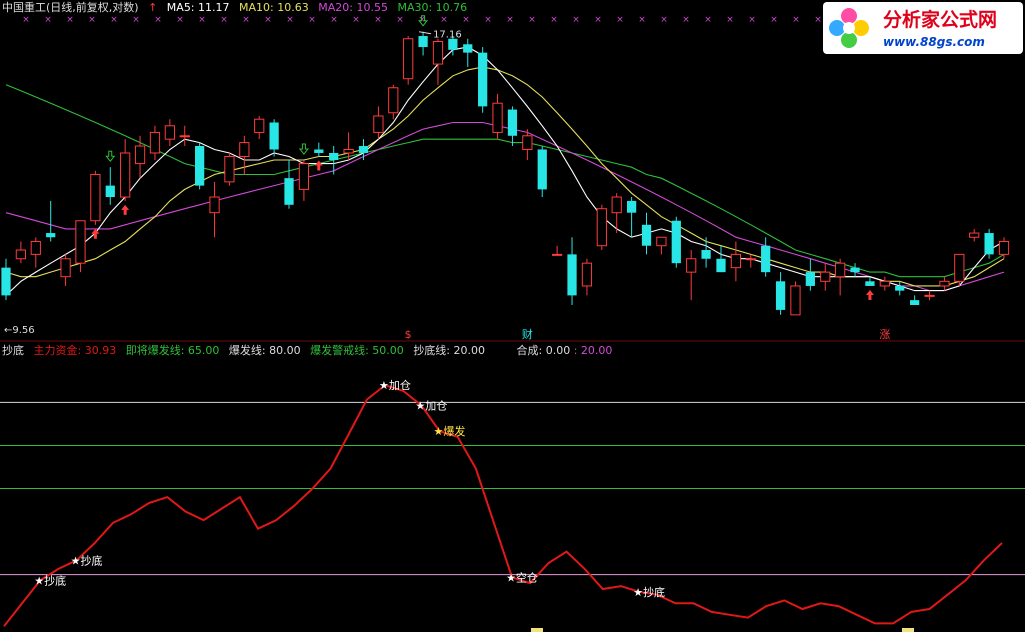 The height and width of the screenshot is (632, 1025). What do you see at coordinates (522, 577) in the screenshot?
I see `signal-annotation: ★空仓` at bounding box center [522, 577].